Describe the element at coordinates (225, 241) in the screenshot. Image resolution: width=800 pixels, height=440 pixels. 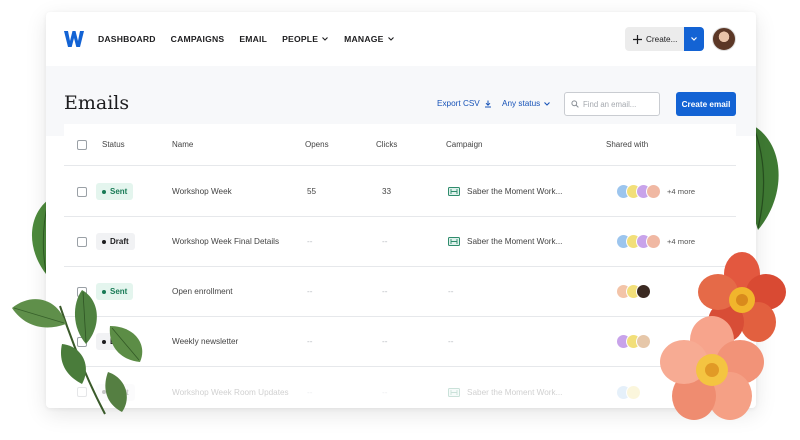
I see `email-name: Workshop Week Final Details` at that location.